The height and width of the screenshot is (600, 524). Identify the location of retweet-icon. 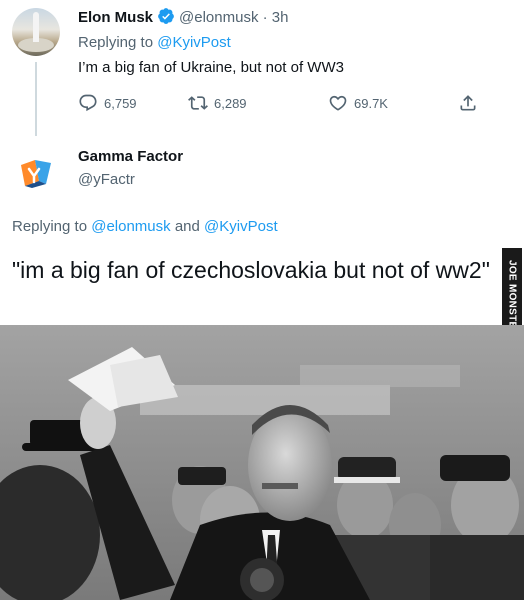
(198, 103).